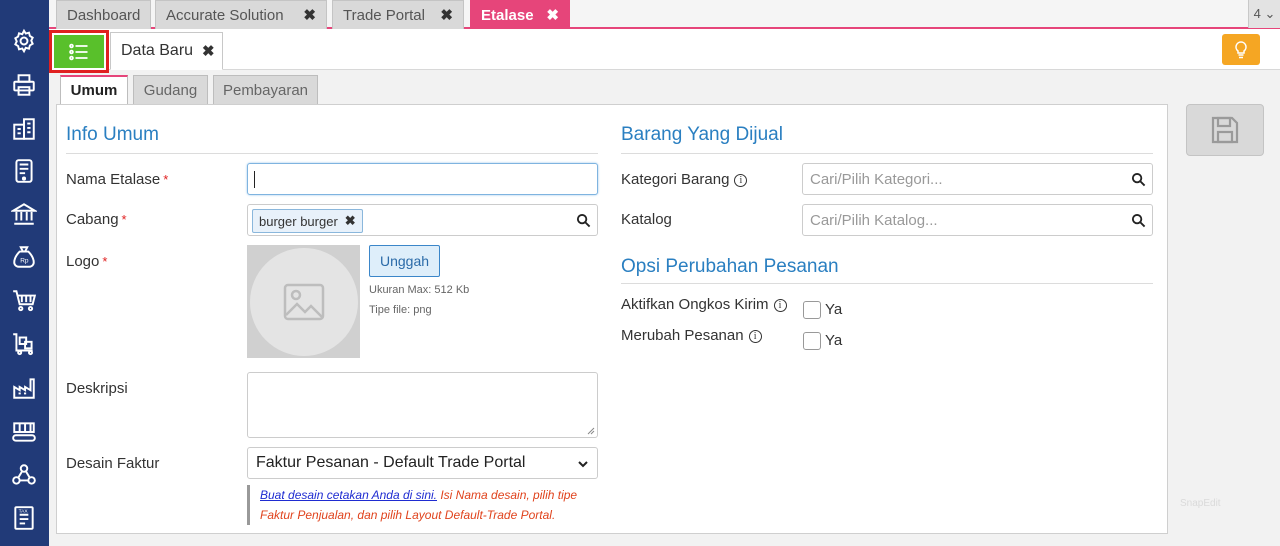 The image size is (1280, 546). What do you see at coordinates (97, 388) in the screenshot?
I see `deskripsi-label: Deskripsi` at bounding box center [97, 388].